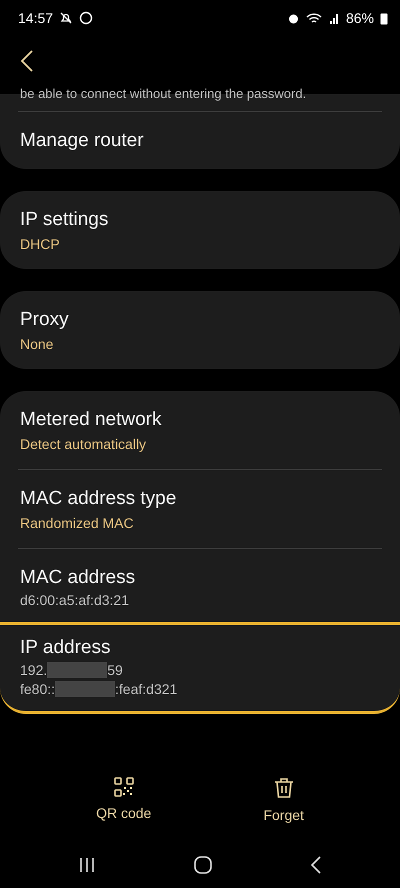 The width and height of the screenshot is (400, 888). I want to click on recent-apps-icon, so click(87, 865).